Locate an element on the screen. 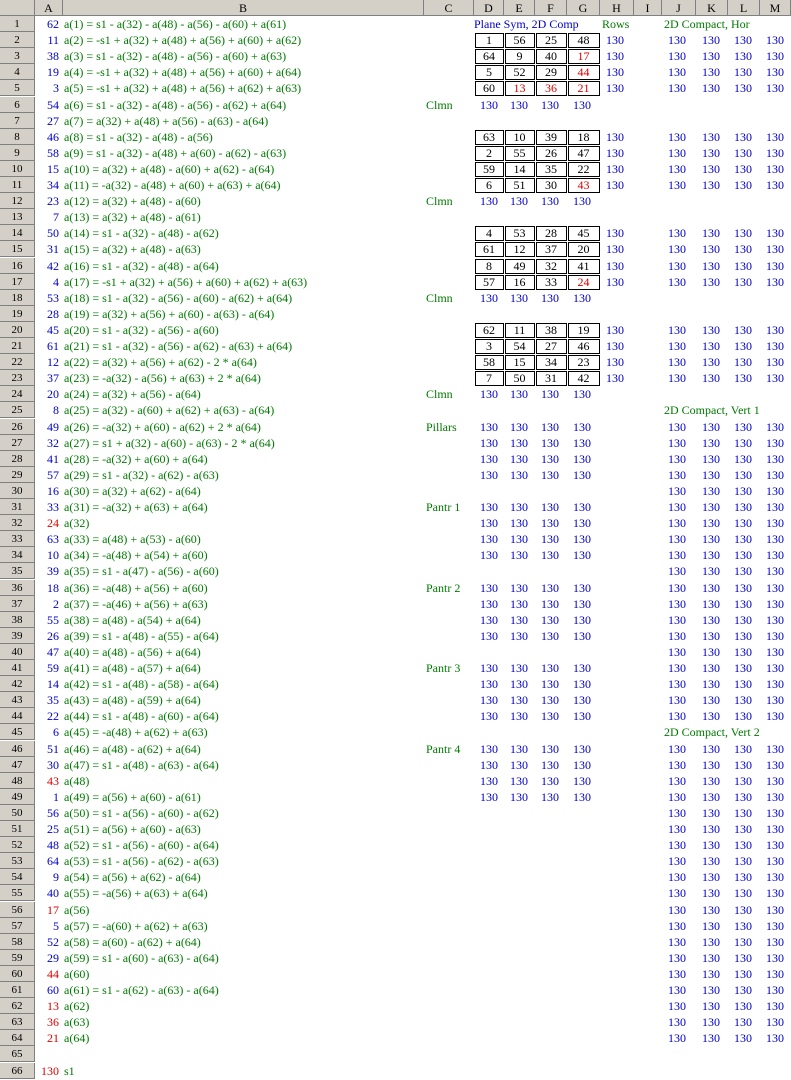  cell-a18: 53 is located at coordinates (47, 298).